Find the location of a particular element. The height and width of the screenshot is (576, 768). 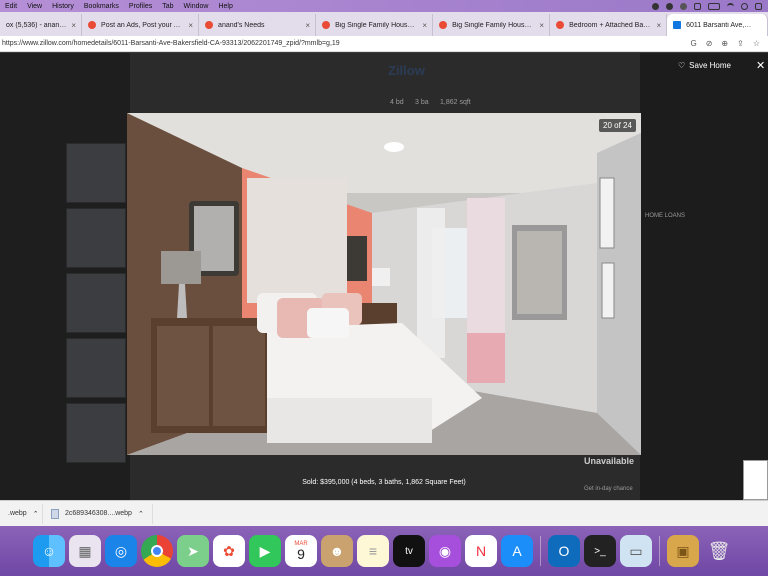

side-preview-thumbnail is located at coordinates (755, 480).